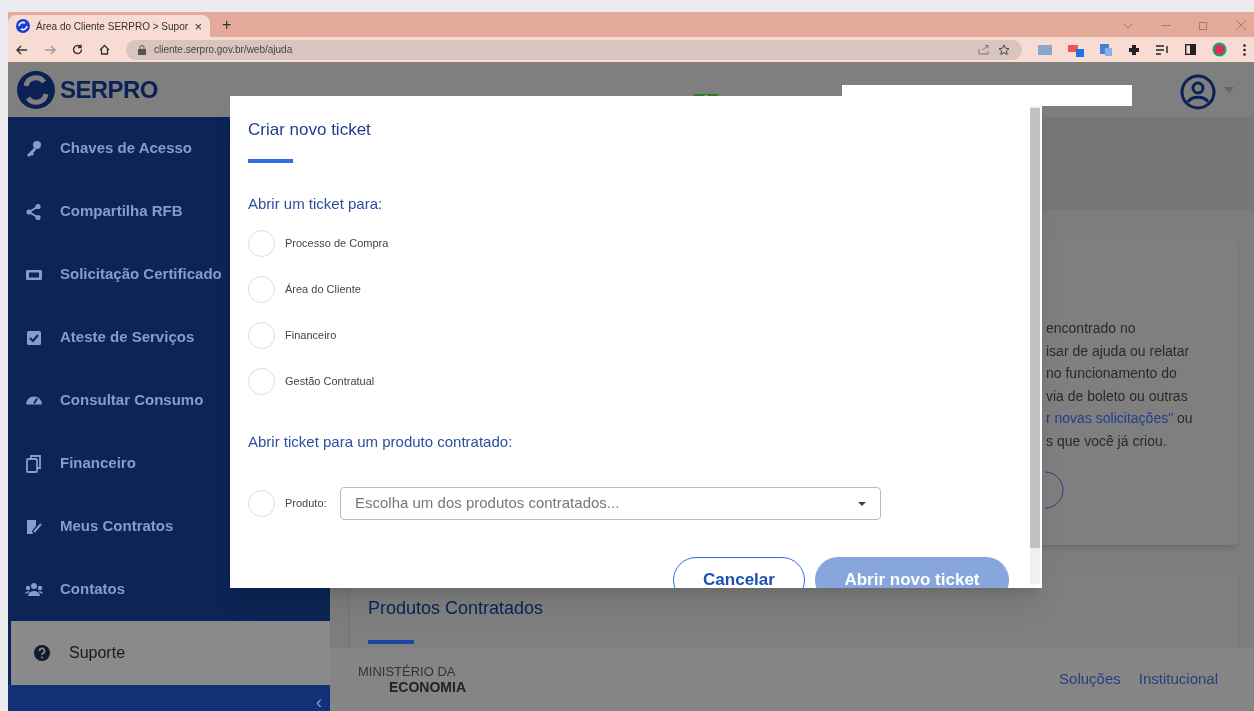 The height and width of the screenshot is (711, 1254). What do you see at coordinates (1184, 418) in the screenshot?
I see `help-text: ou` at bounding box center [1184, 418].